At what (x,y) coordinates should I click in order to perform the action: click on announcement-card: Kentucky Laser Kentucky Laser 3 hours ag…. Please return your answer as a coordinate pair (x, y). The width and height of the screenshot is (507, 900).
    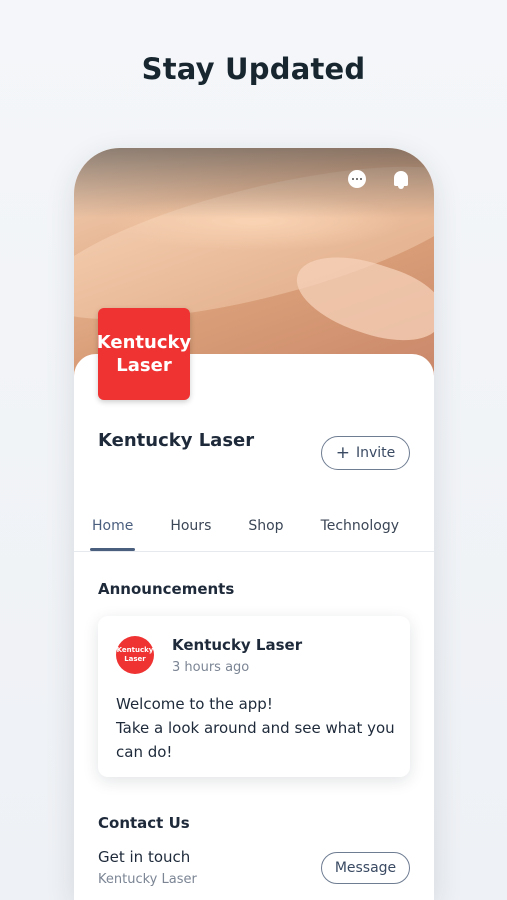
    Looking at the image, I should click on (254, 696).